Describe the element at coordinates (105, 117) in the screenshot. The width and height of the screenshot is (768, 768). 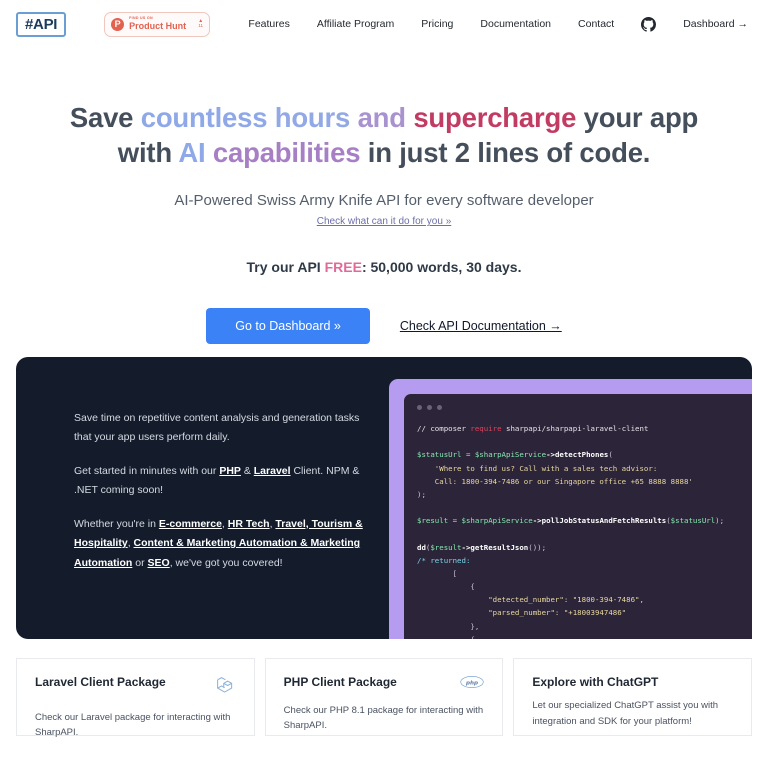
I see `headline-part-1: Save` at that location.